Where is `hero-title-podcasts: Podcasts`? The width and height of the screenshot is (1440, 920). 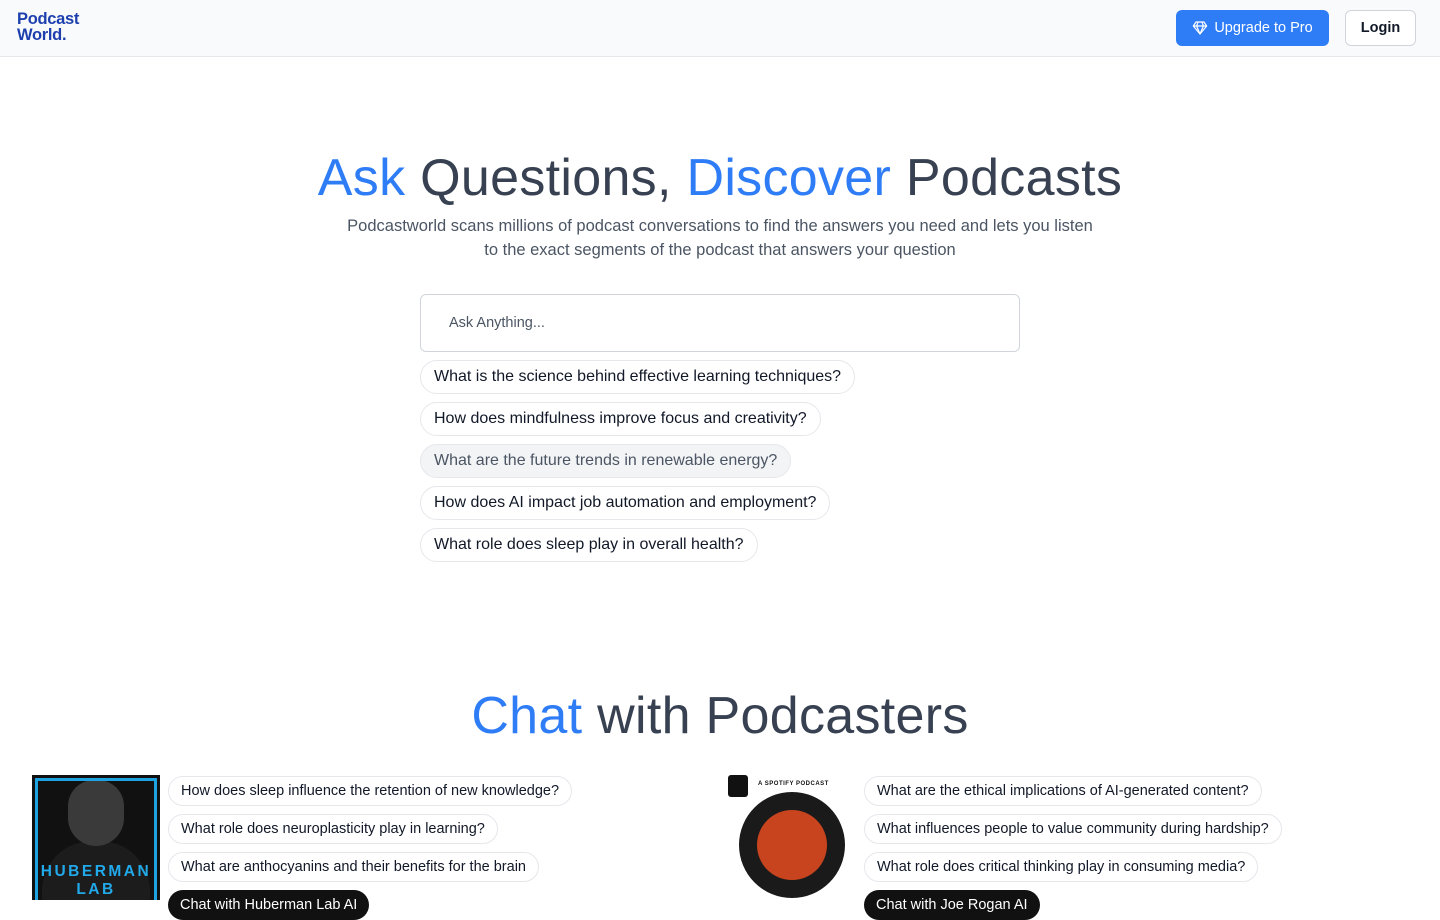 hero-title-podcasts: Podcasts is located at coordinates (1007, 178).